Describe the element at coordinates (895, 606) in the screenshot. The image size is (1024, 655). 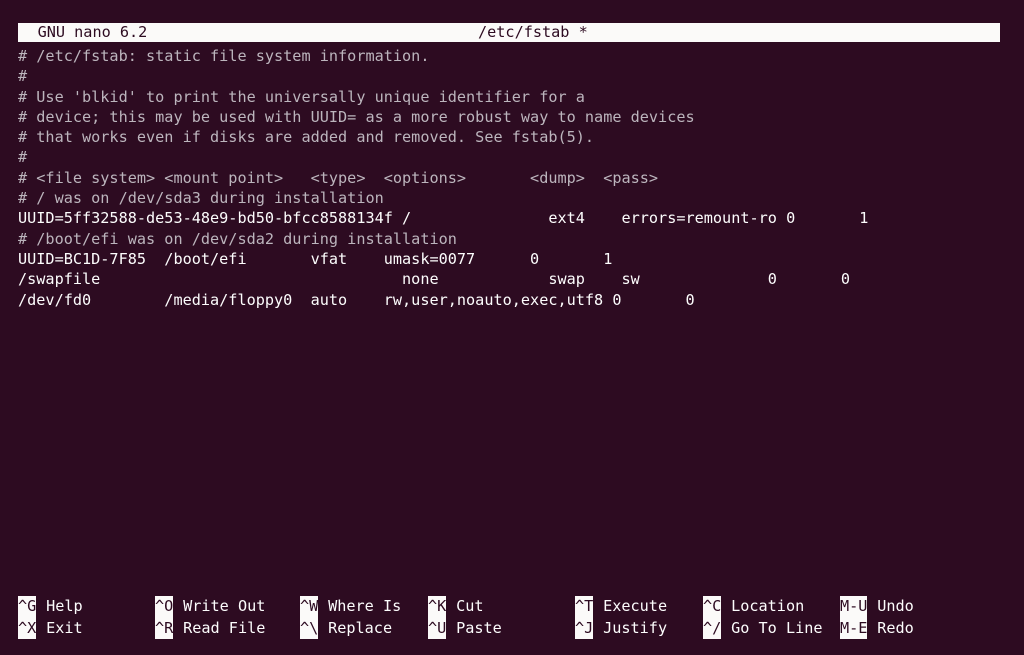
I see `shortcut-label: Undo` at that location.